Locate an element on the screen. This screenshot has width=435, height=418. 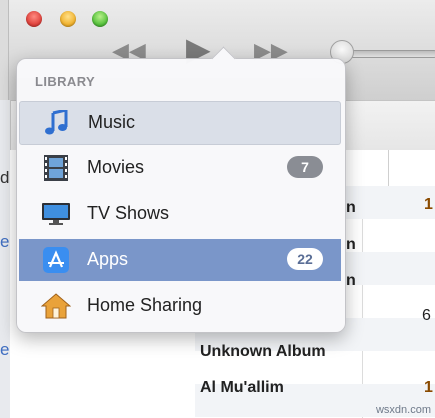
minimize-window-button is located at coordinates (68, 19).